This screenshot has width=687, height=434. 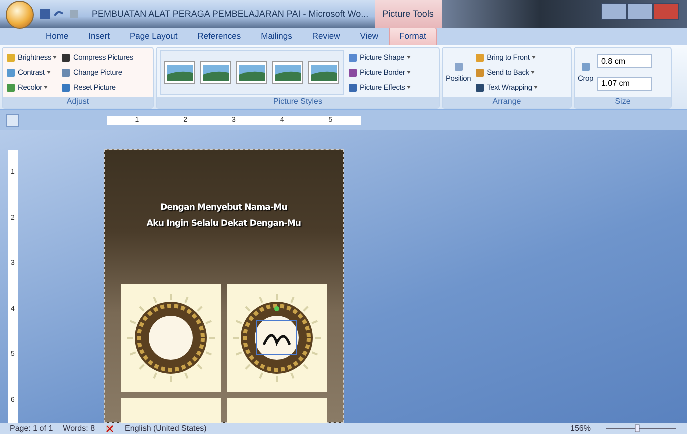 What do you see at coordinates (413, 36) in the screenshot?
I see `ribbon-tab: Format` at bounding box center [413, 36].